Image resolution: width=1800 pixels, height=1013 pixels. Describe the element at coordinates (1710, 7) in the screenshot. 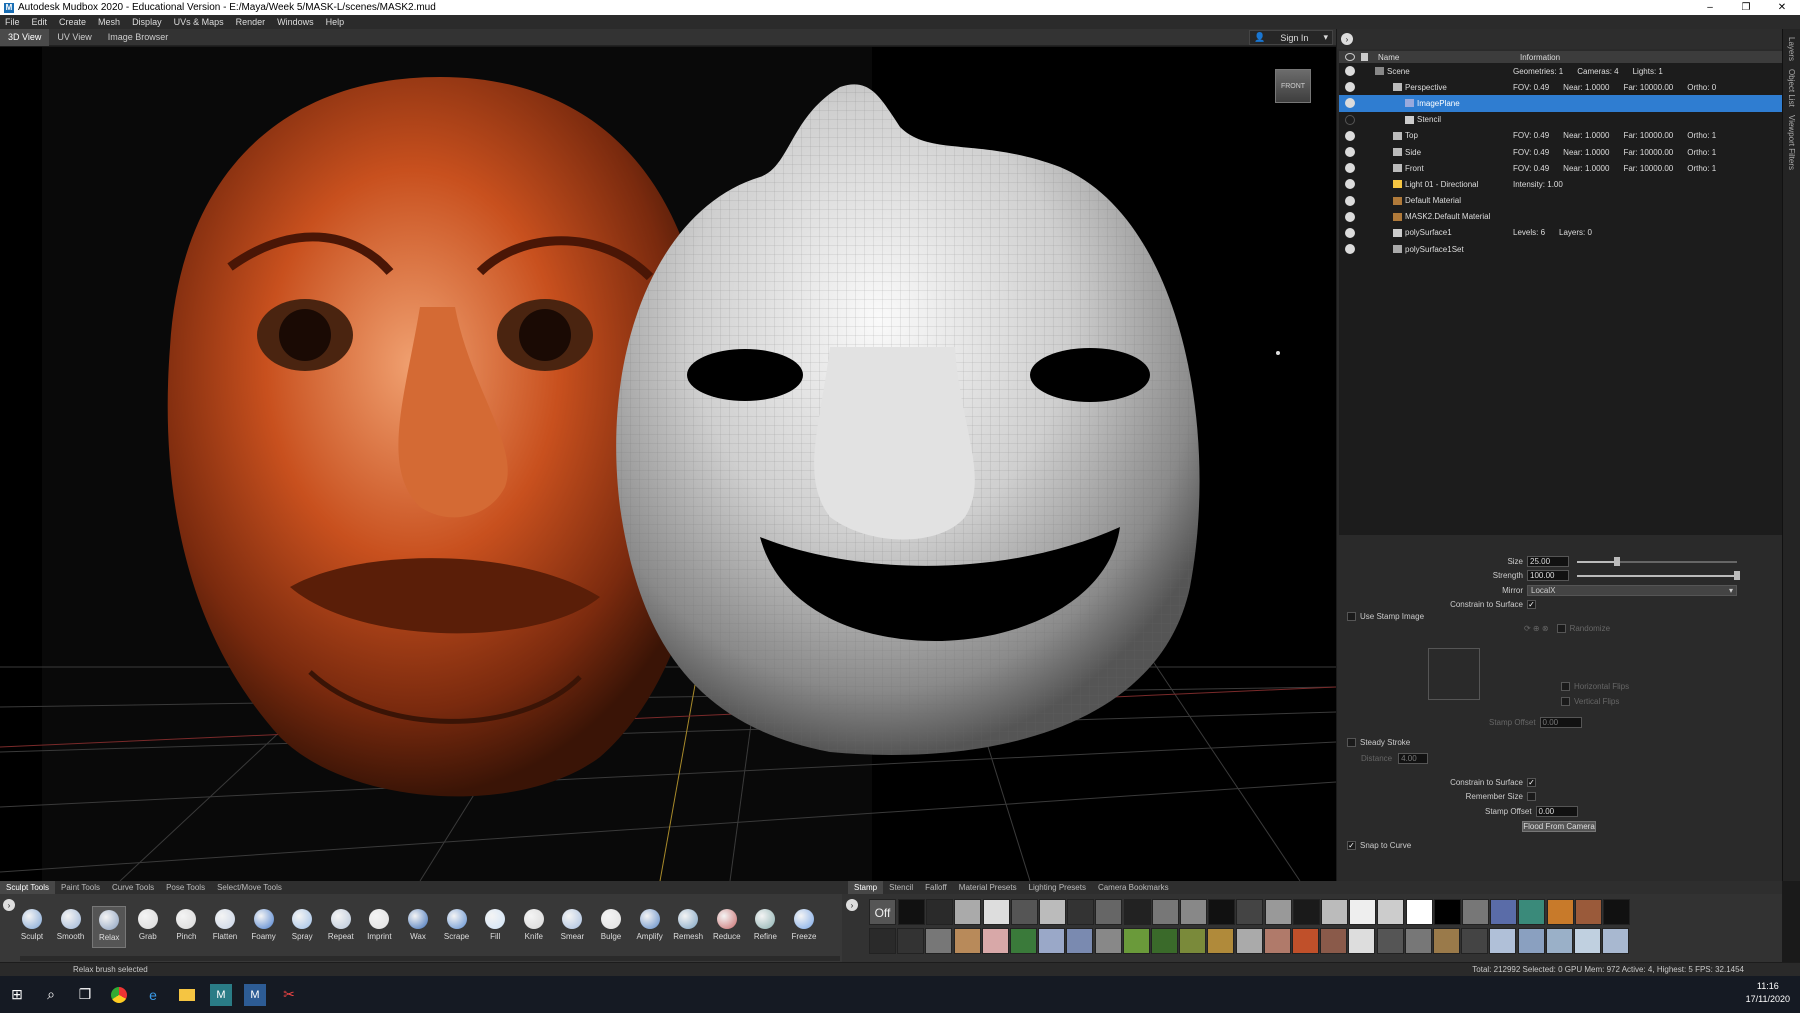

I see `minimize-button: –` at that location.